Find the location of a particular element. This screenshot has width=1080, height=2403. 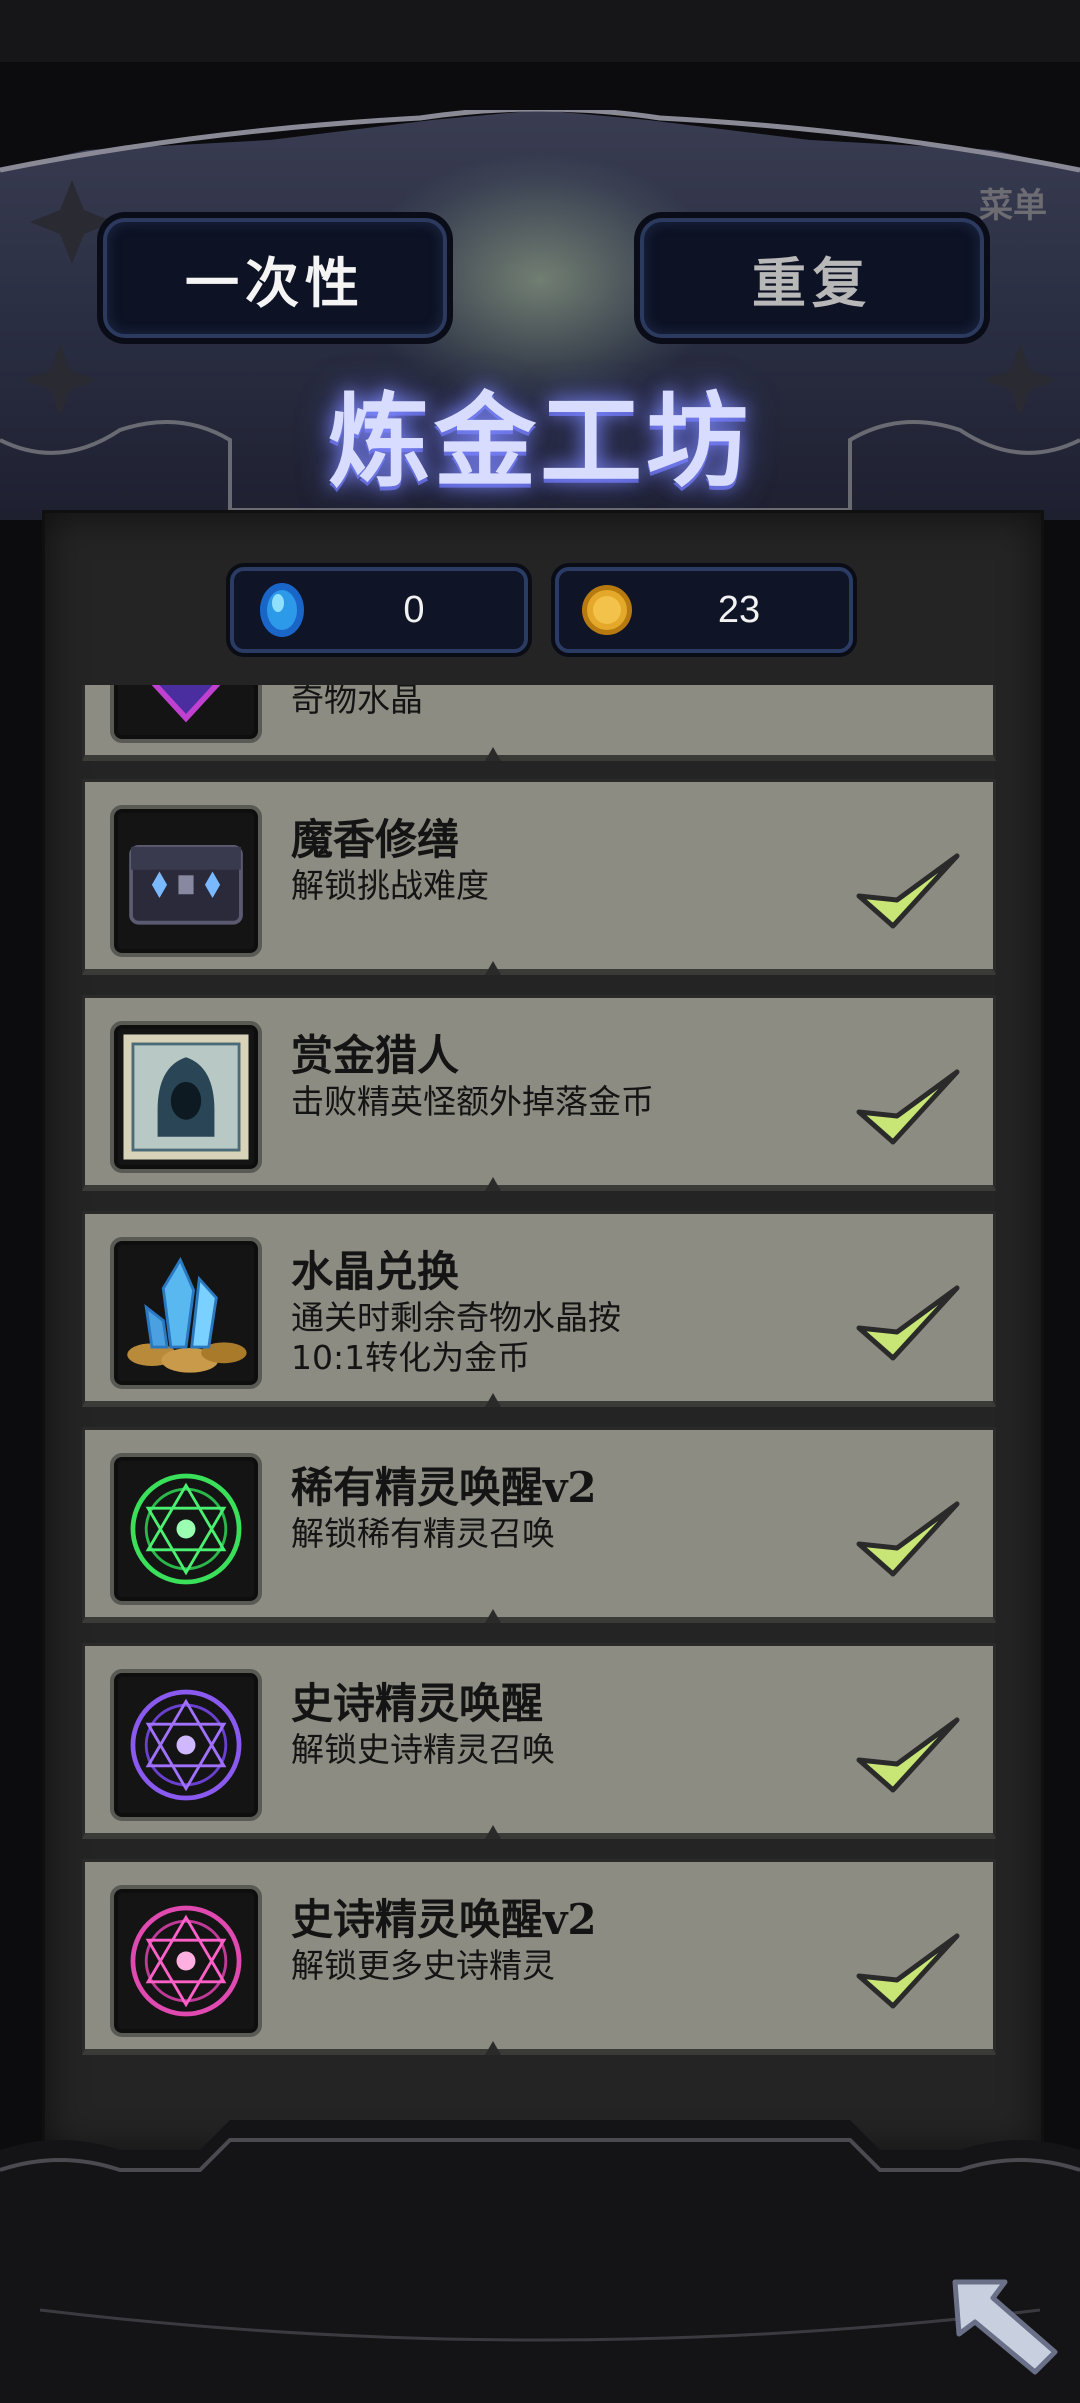

item-title: 稀有精灵唤醒v2 is located at coordinates (444, 1487).